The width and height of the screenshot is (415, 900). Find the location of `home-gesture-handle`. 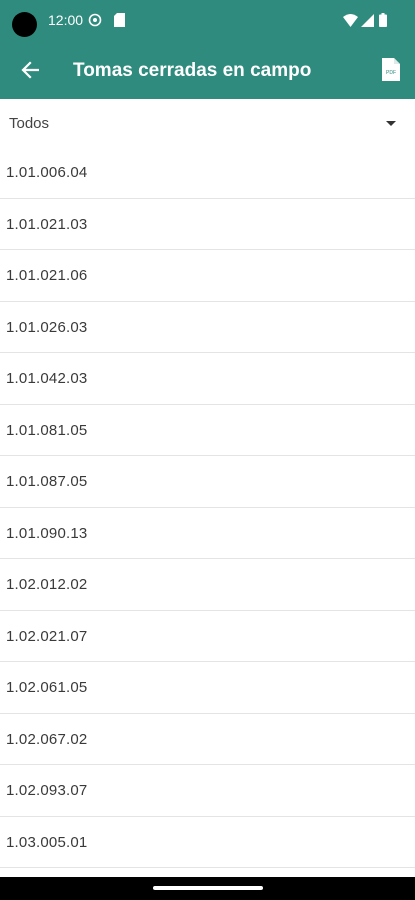

home-gesture-handle is located at coordinates (208, 888).